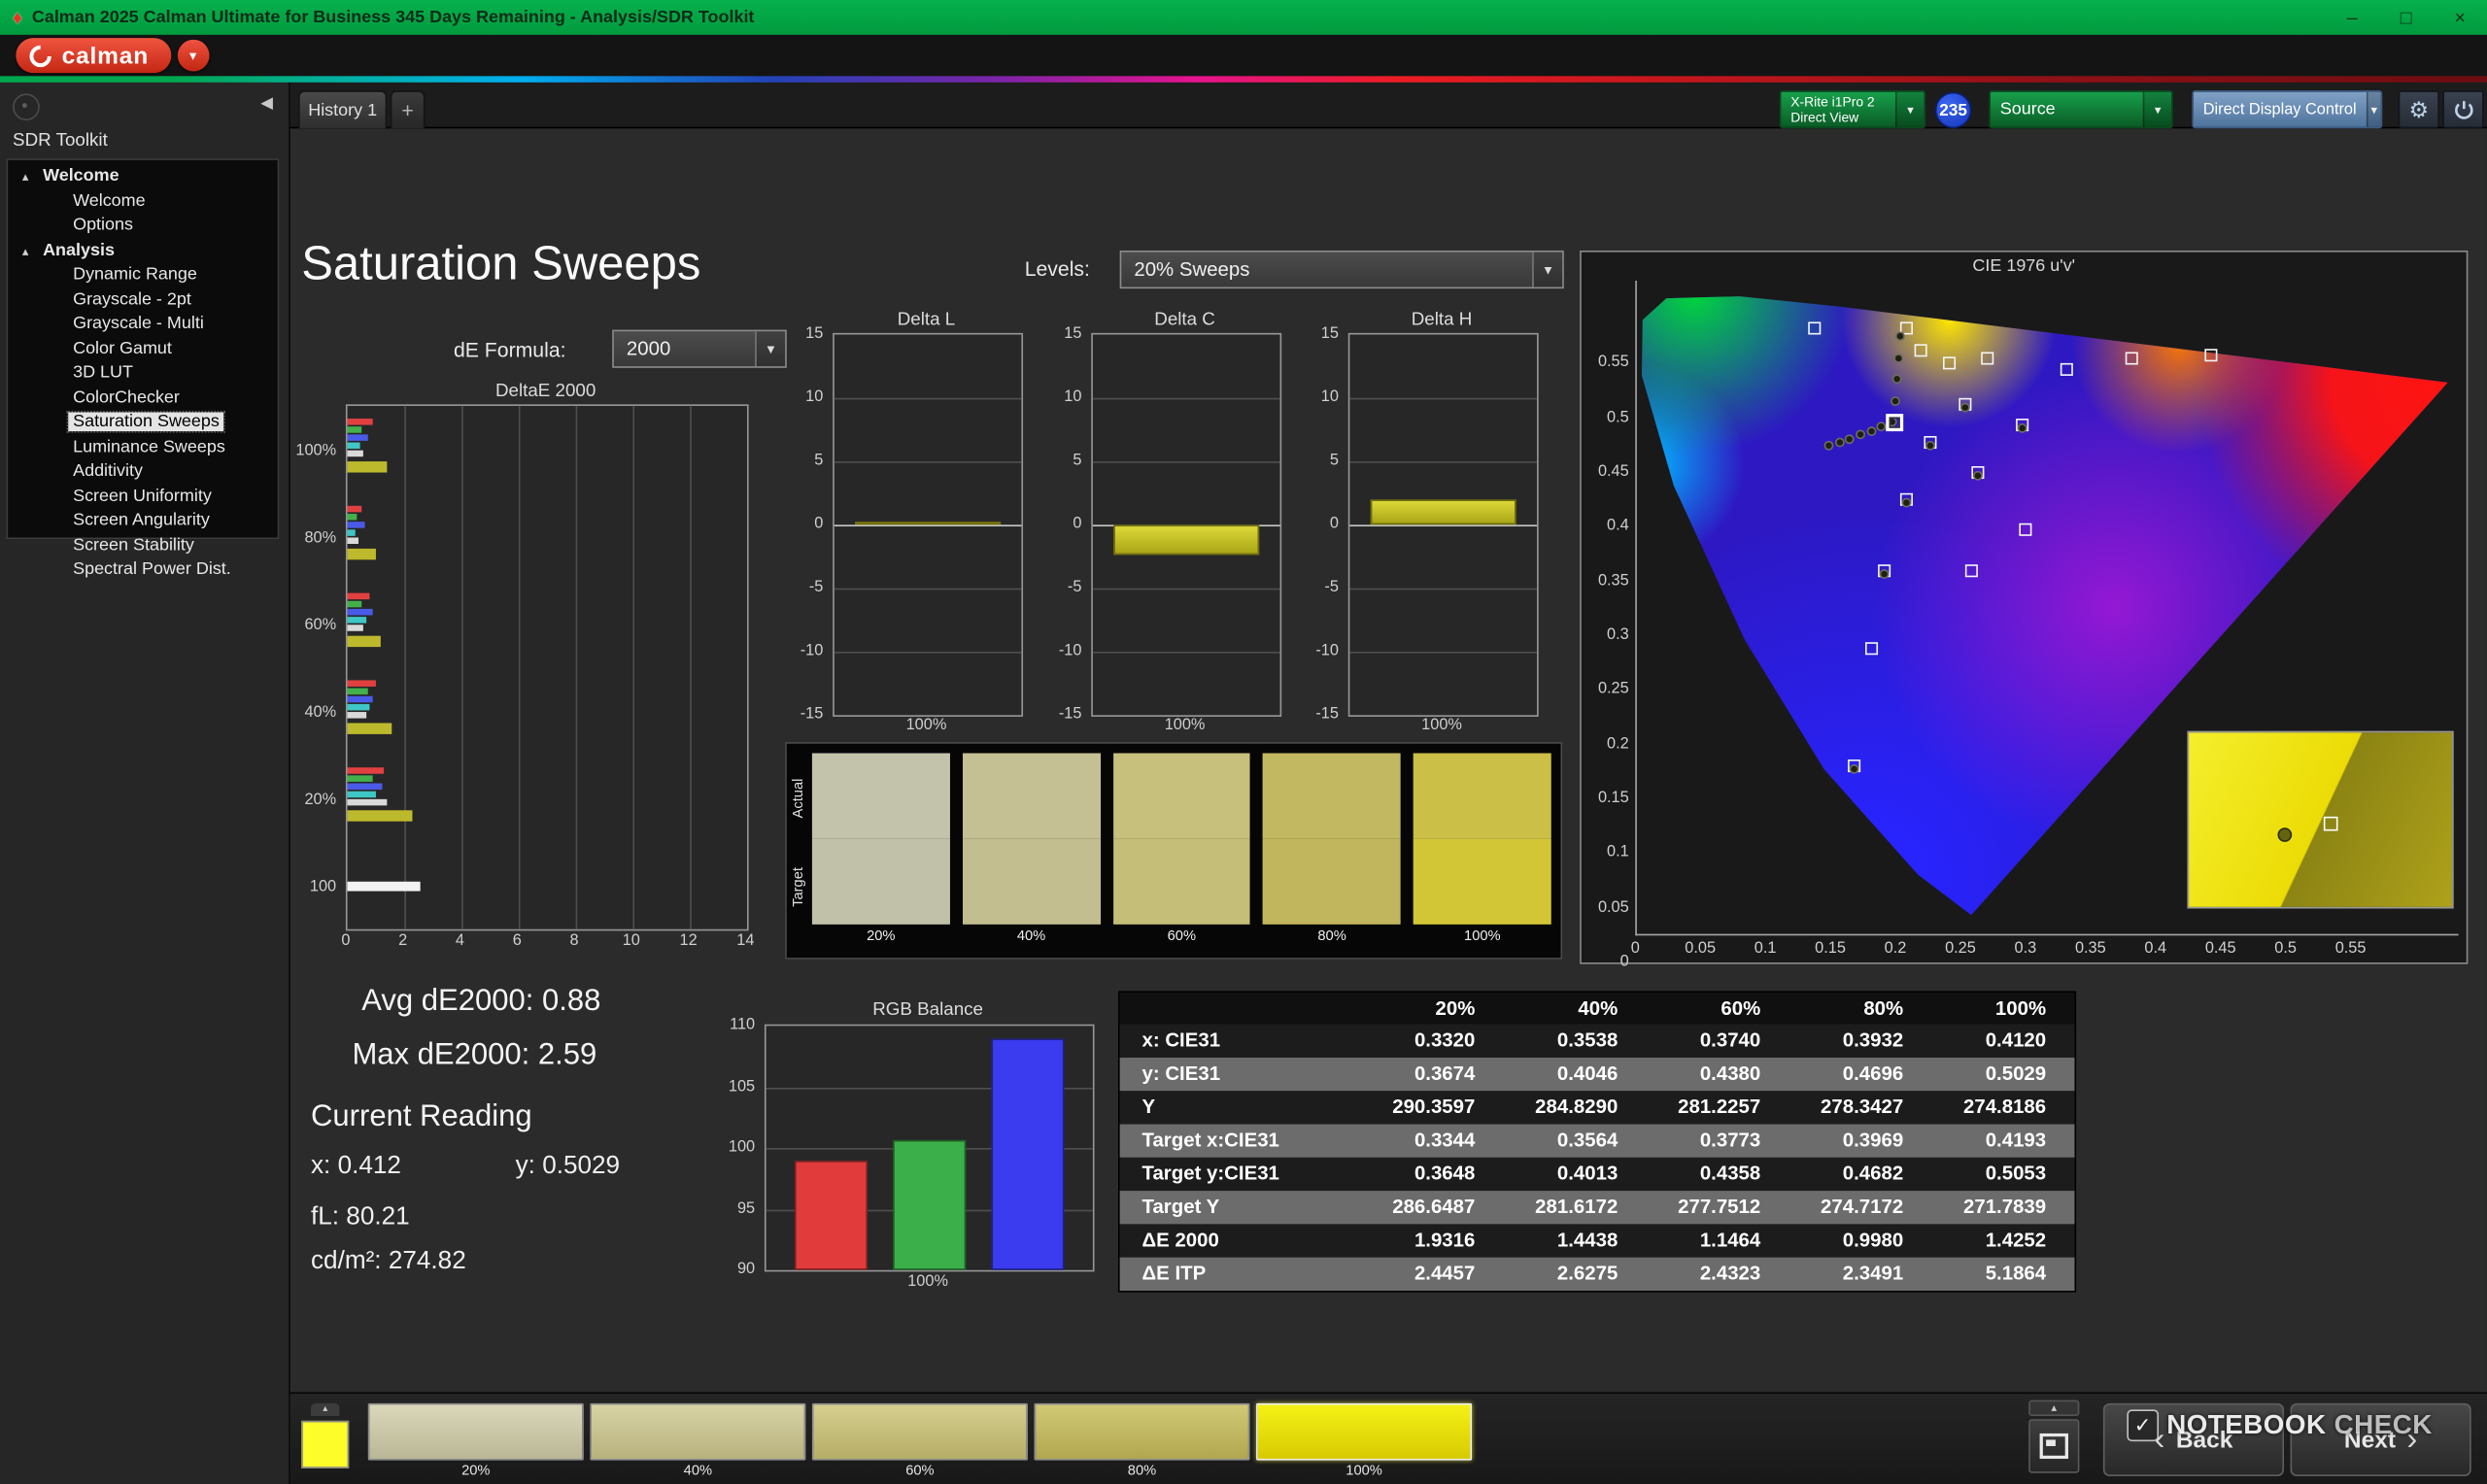 The image size is (2487, 1484). What do you see at coordinates (2460, 17) in the screenshot?
I see `close-button: ×` at bounding box center [2460, 17].